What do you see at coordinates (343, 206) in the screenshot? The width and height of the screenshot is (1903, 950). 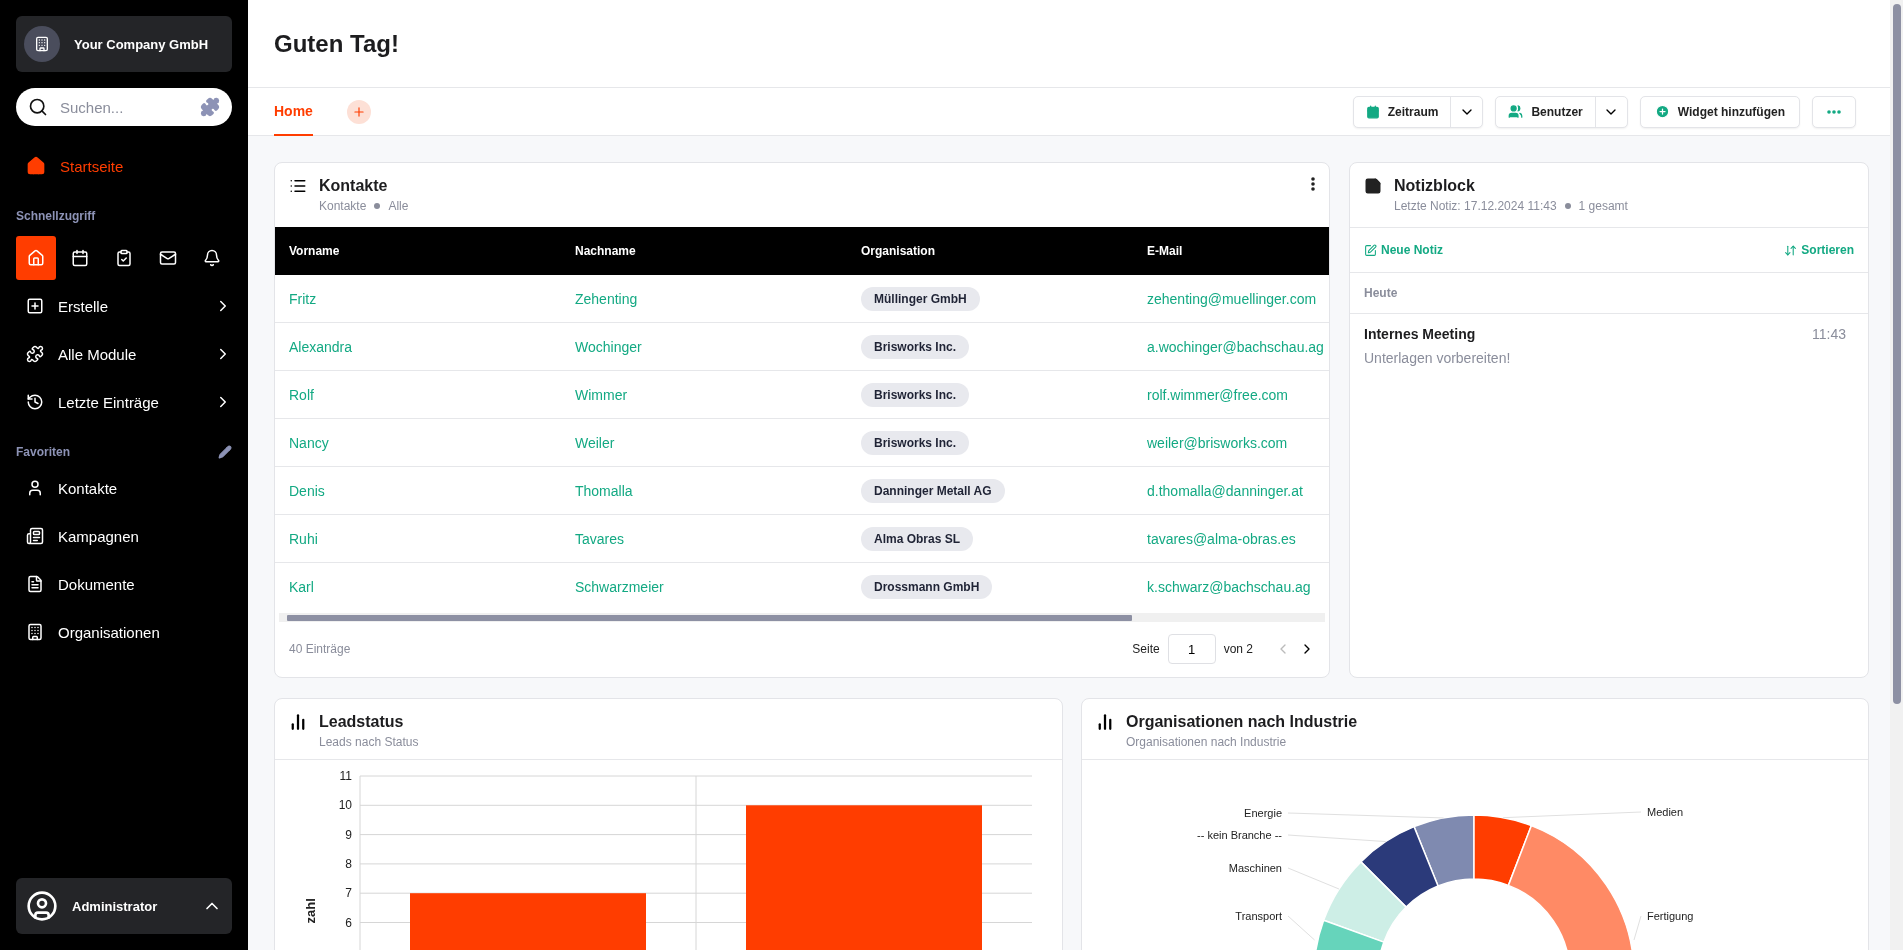 I see `card-subtitle: Kontakte` at bounding box center [343, 206].